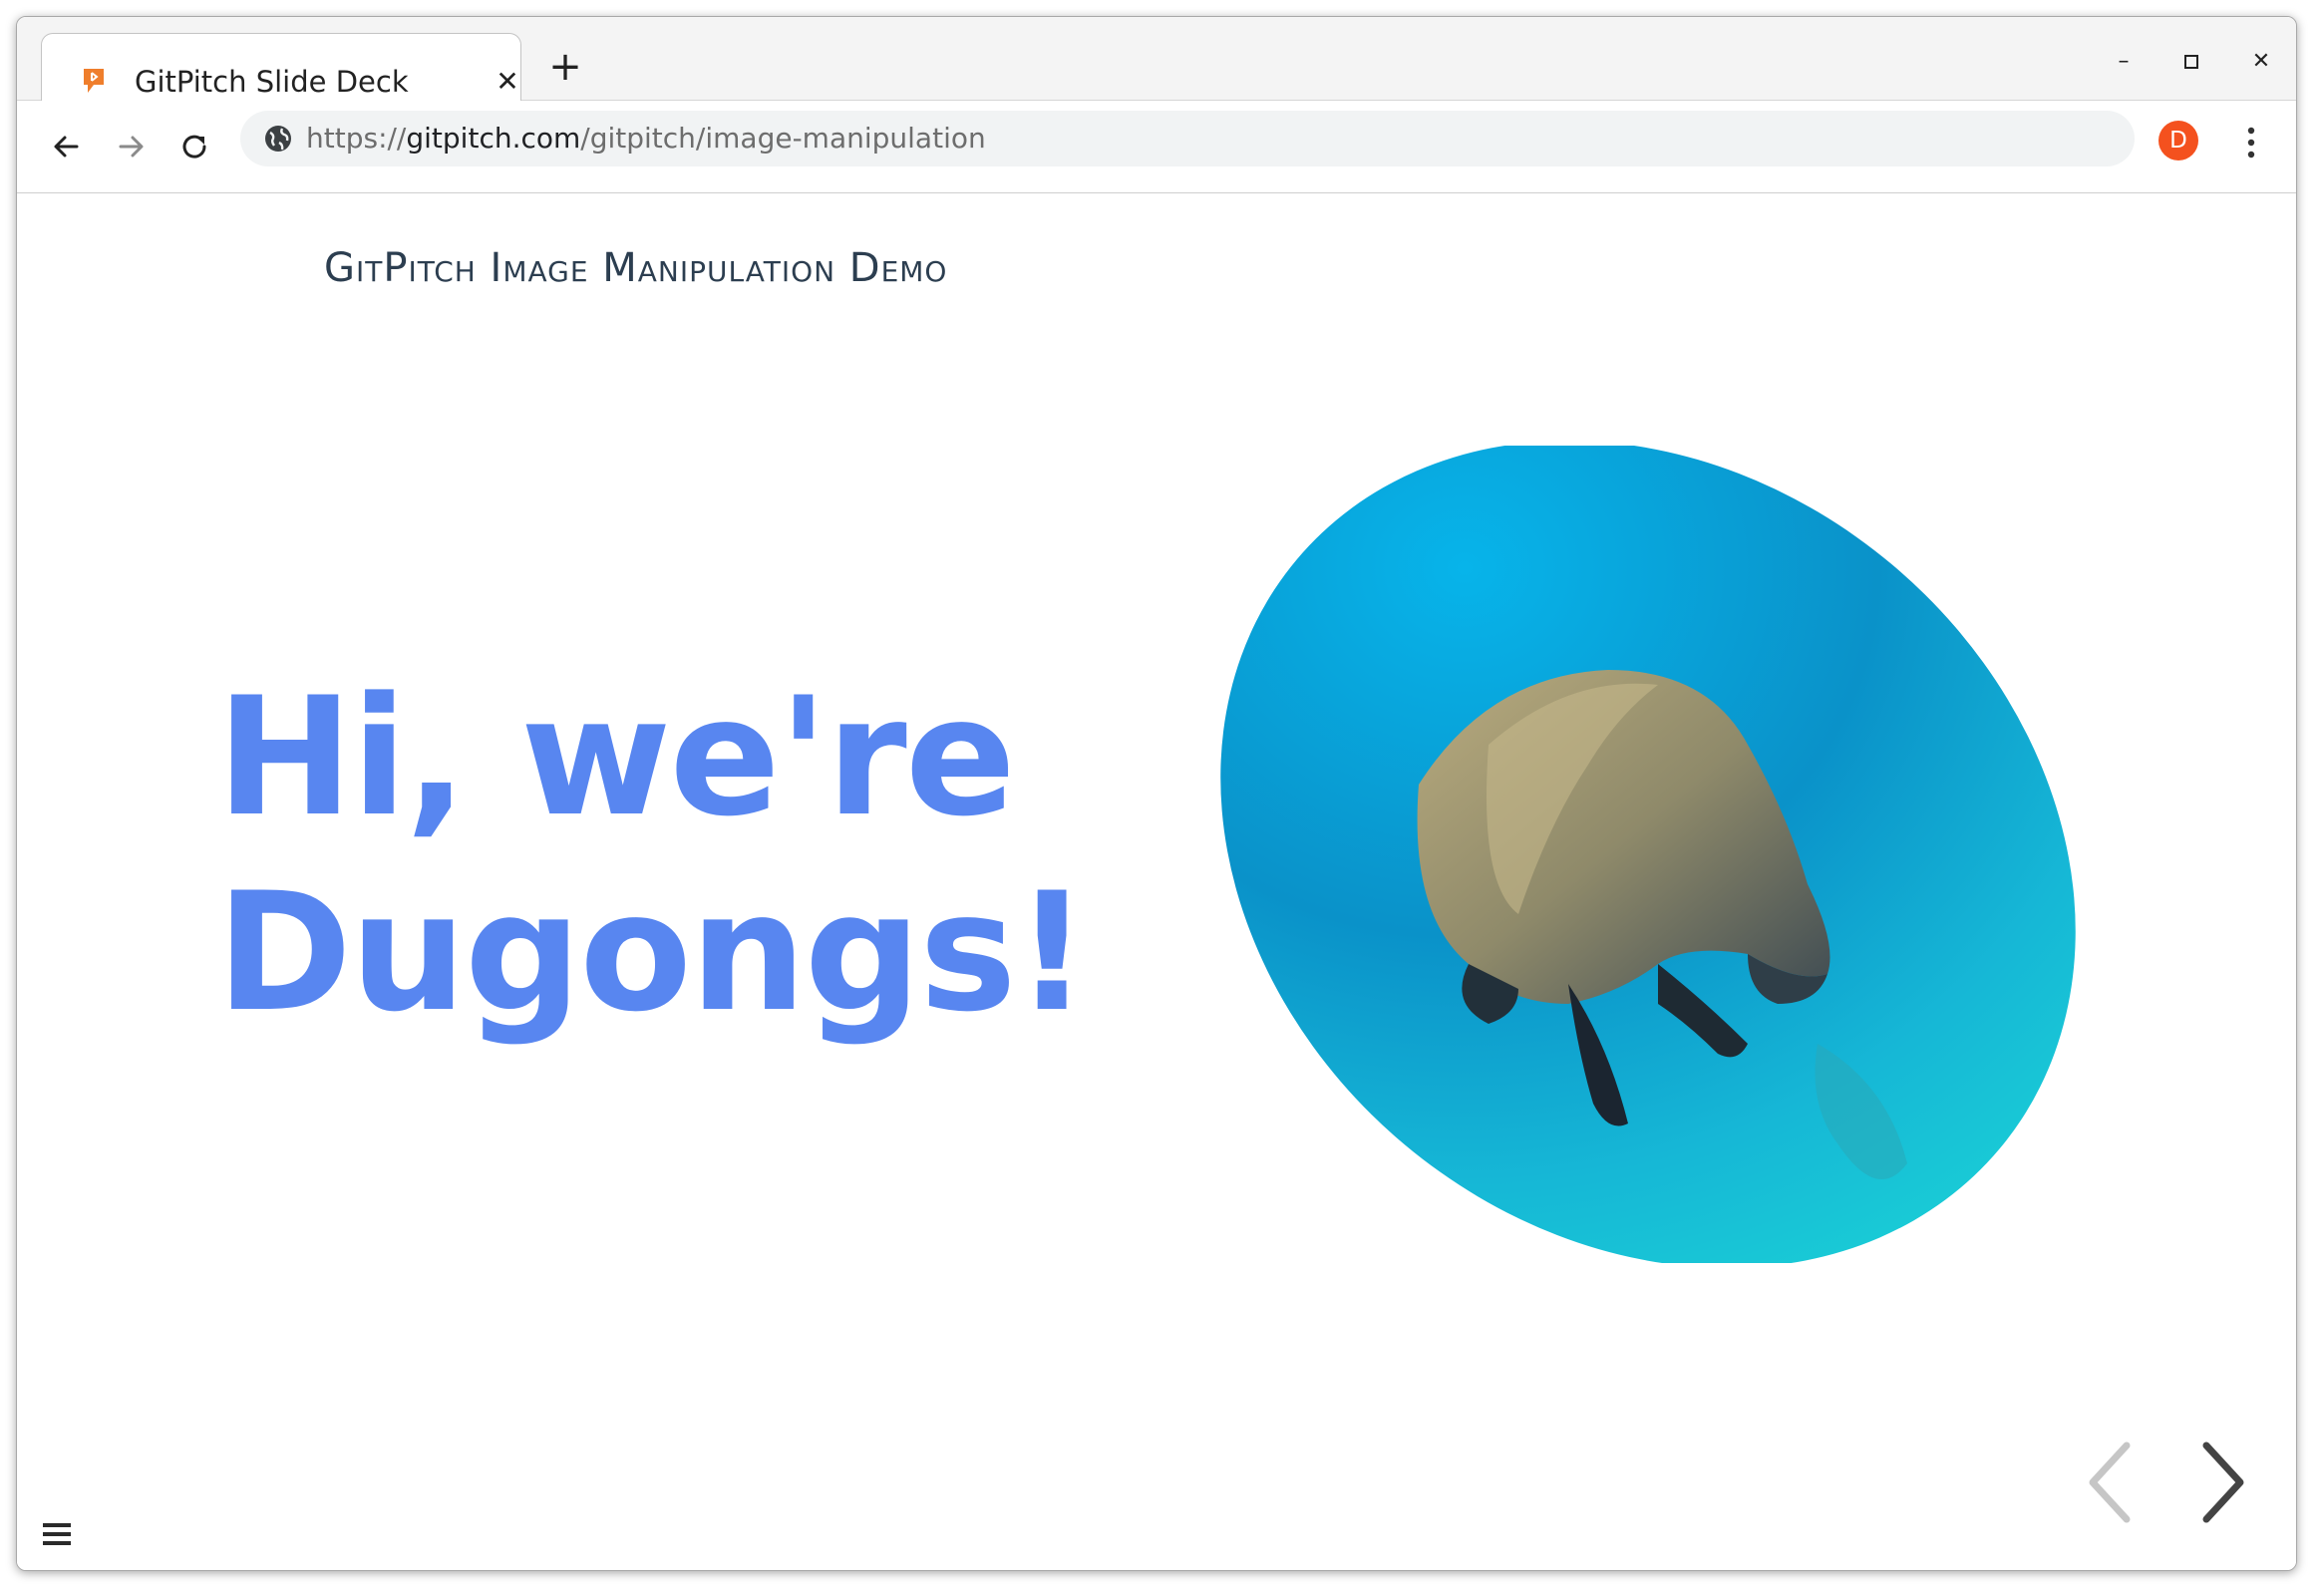 The height and width of the screenshot is (1596, 2321). What do you see at coordinates (653, 952) in the screenshot?
I see `headline-line-2: Dugongs!` at bounding box center [653, 952].